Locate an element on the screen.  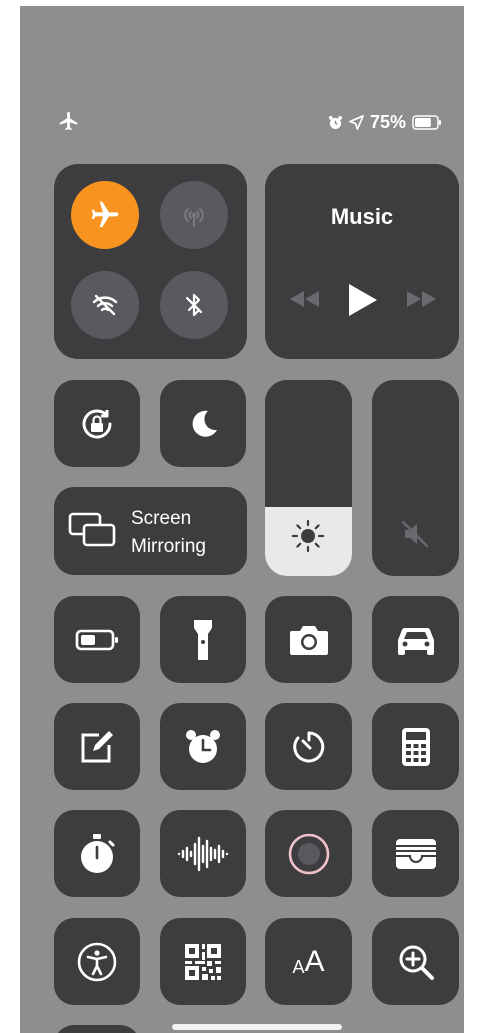
airplane-mode-toggle is located at coordinates (105, 215).